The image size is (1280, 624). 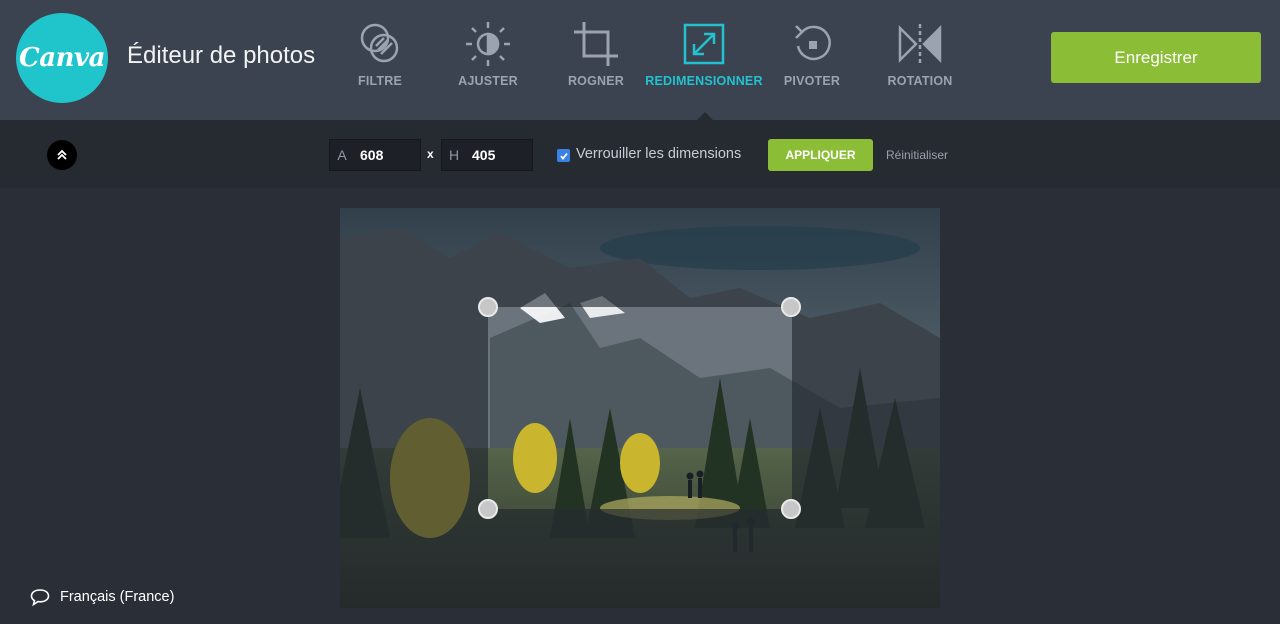 I want to click on language-selector: Français (France), so click(x=102, y=597).